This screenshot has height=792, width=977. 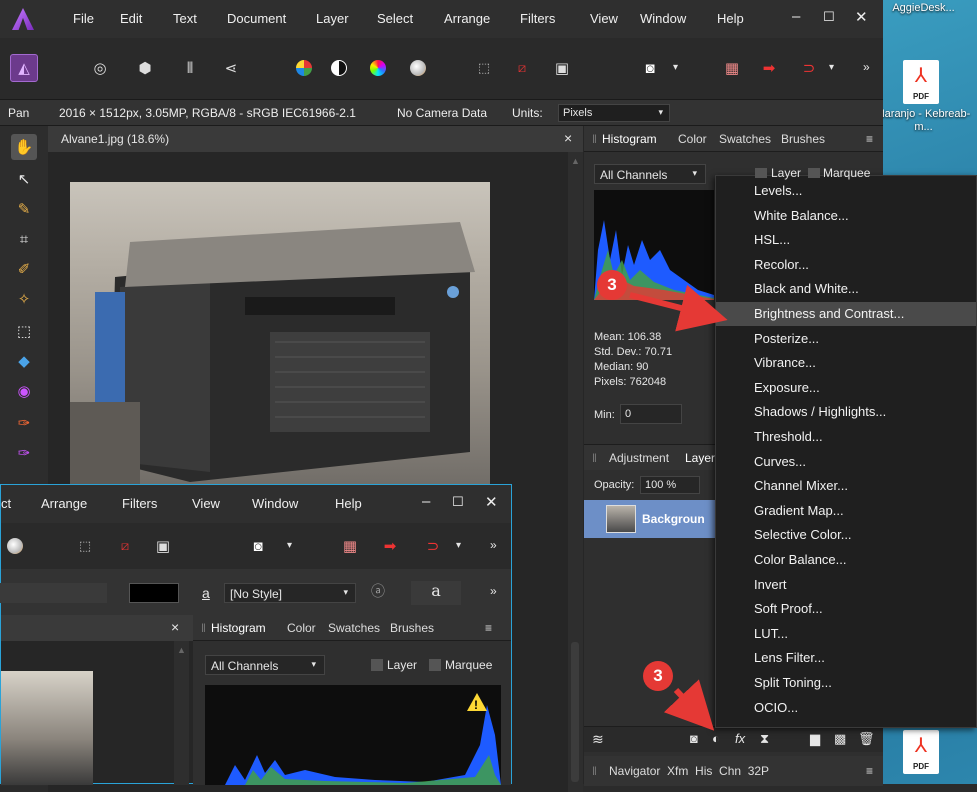 I want to click on step-badge-2: 3, so click(x=658, y=676).